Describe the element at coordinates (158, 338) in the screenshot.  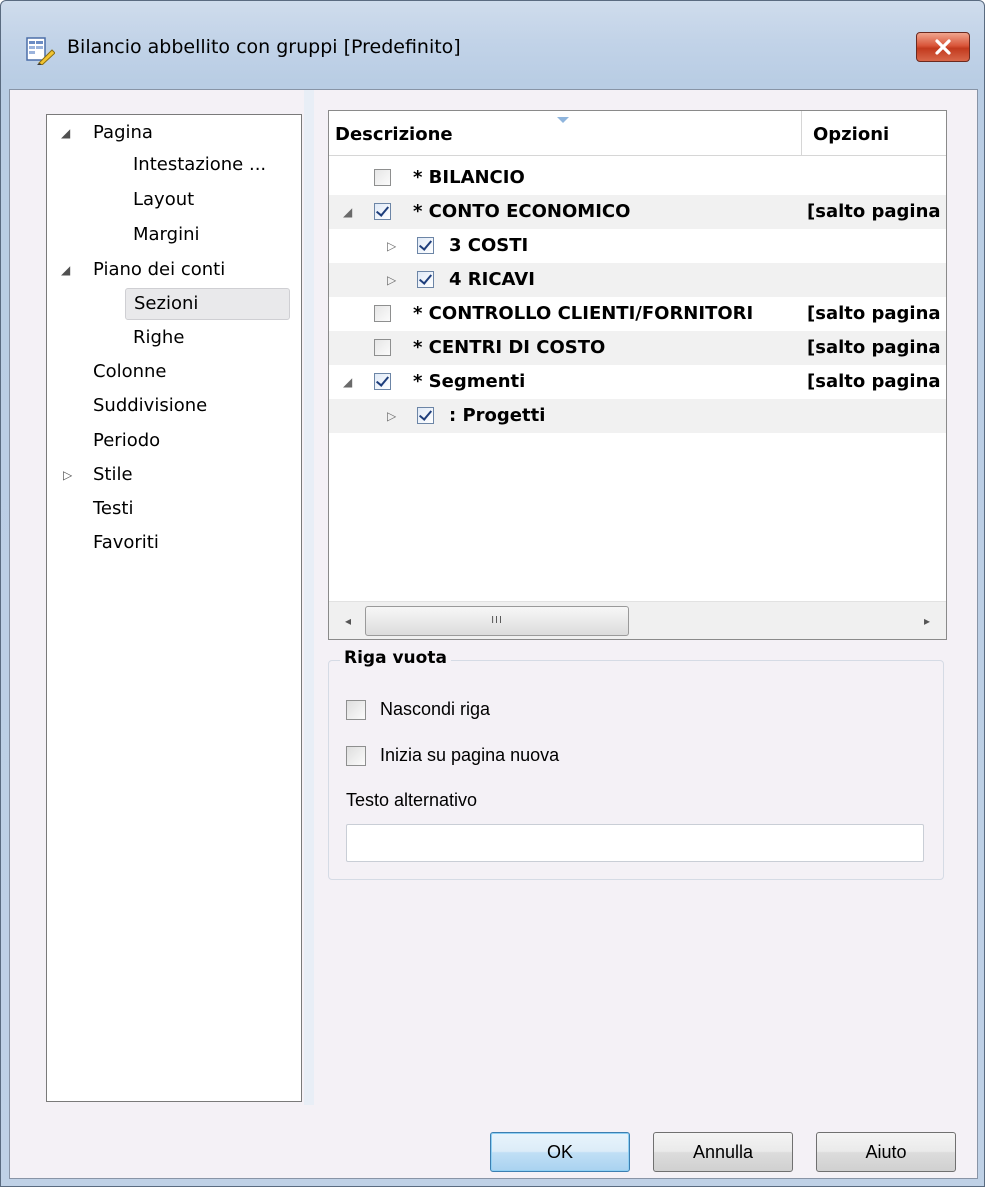
I see `nav-item-righe: Righe` at that location.